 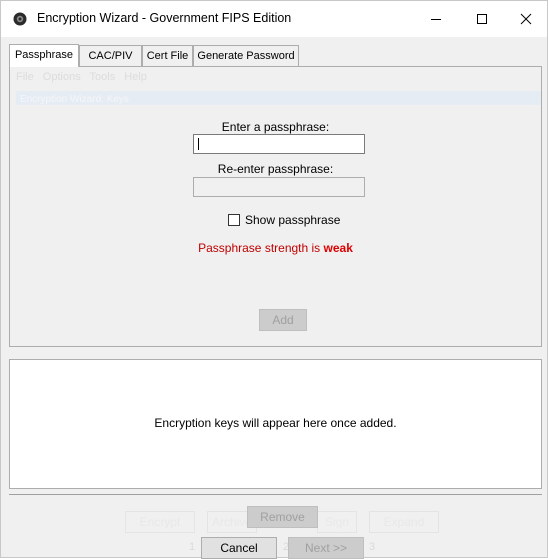 I want to click on footer-divider, so click(x=275, y=494).